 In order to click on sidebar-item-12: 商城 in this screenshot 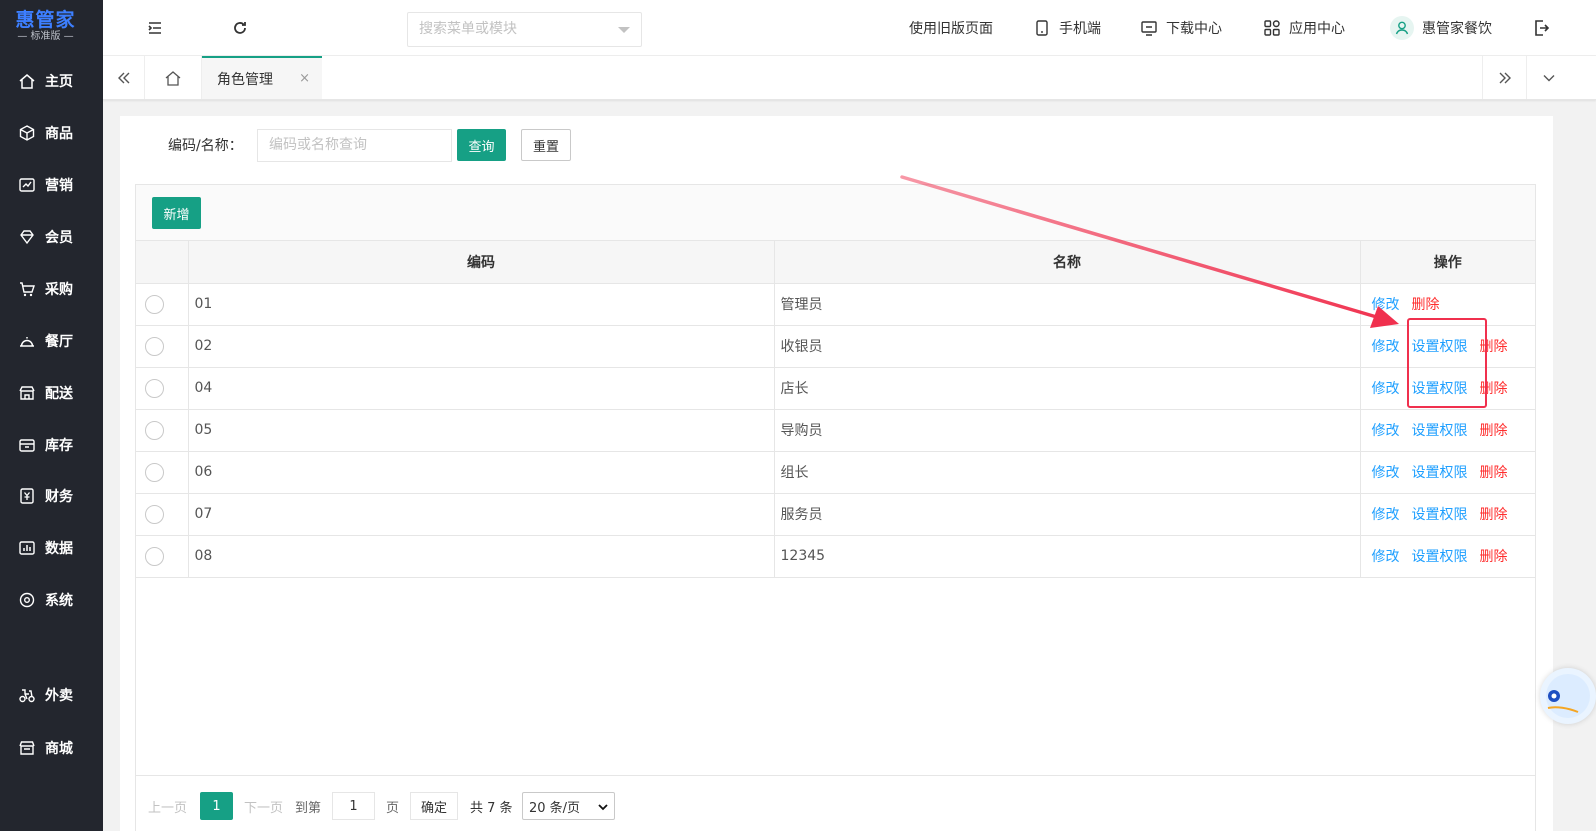, I will do `click(51, 748)`.